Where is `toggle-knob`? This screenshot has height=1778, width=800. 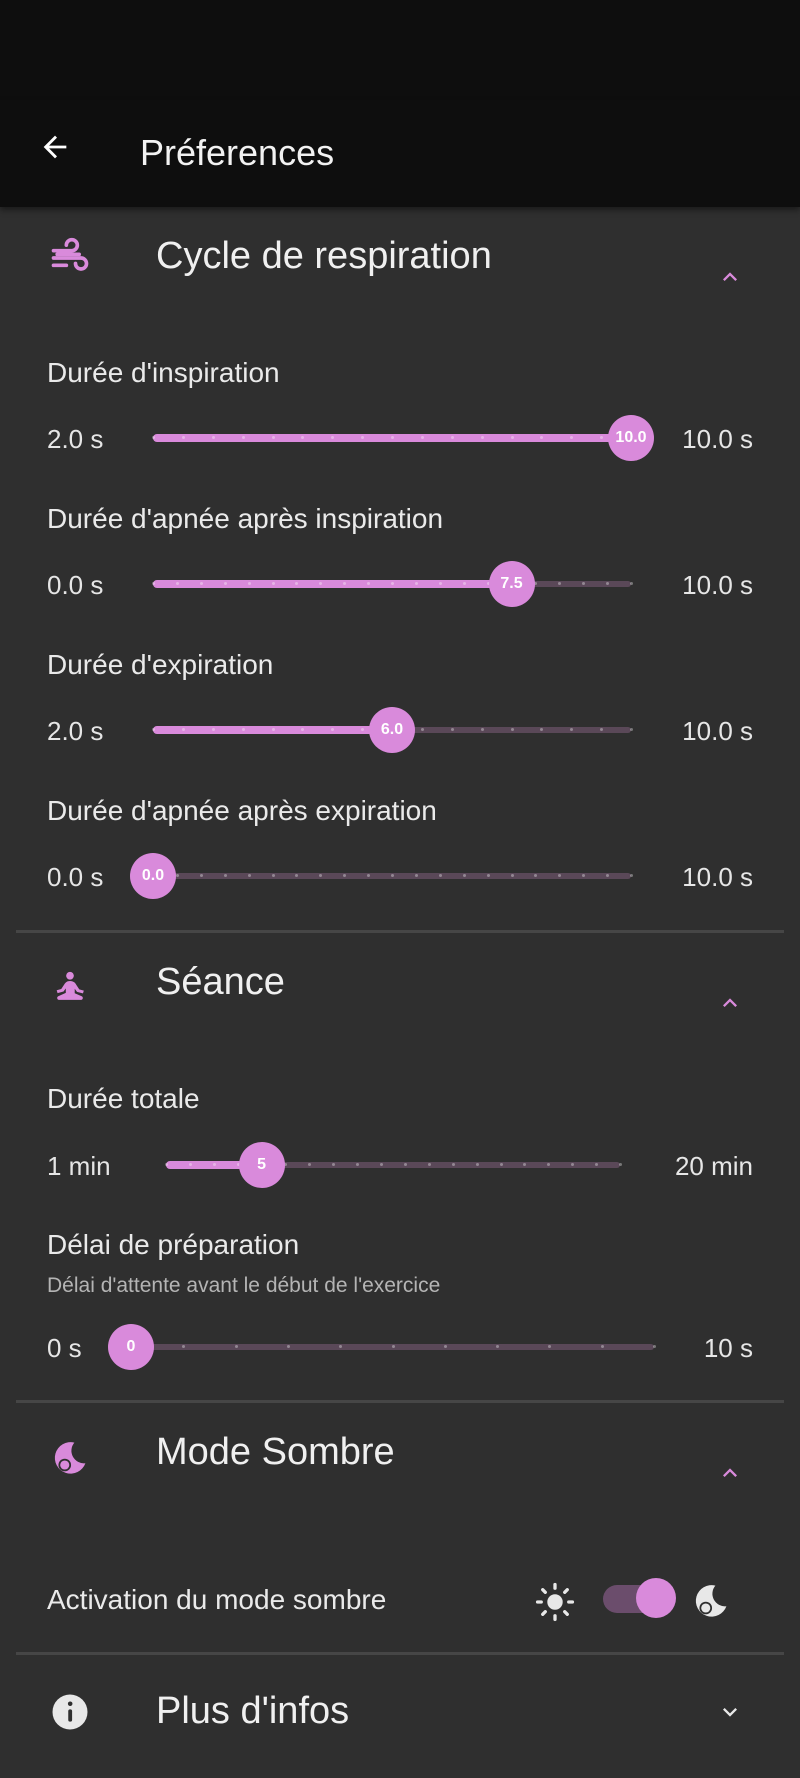 toggle-knob is located at coordinates (656, 1598).